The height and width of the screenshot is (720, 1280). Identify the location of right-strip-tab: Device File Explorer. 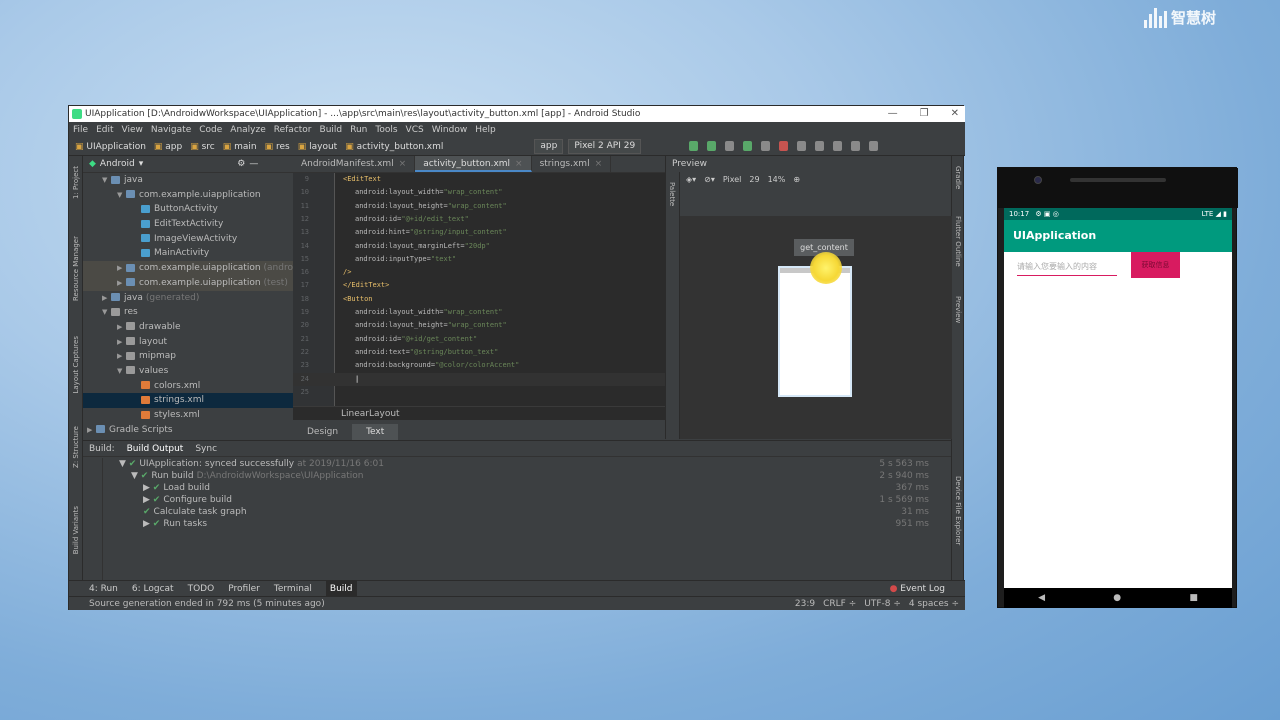
(958, 510).